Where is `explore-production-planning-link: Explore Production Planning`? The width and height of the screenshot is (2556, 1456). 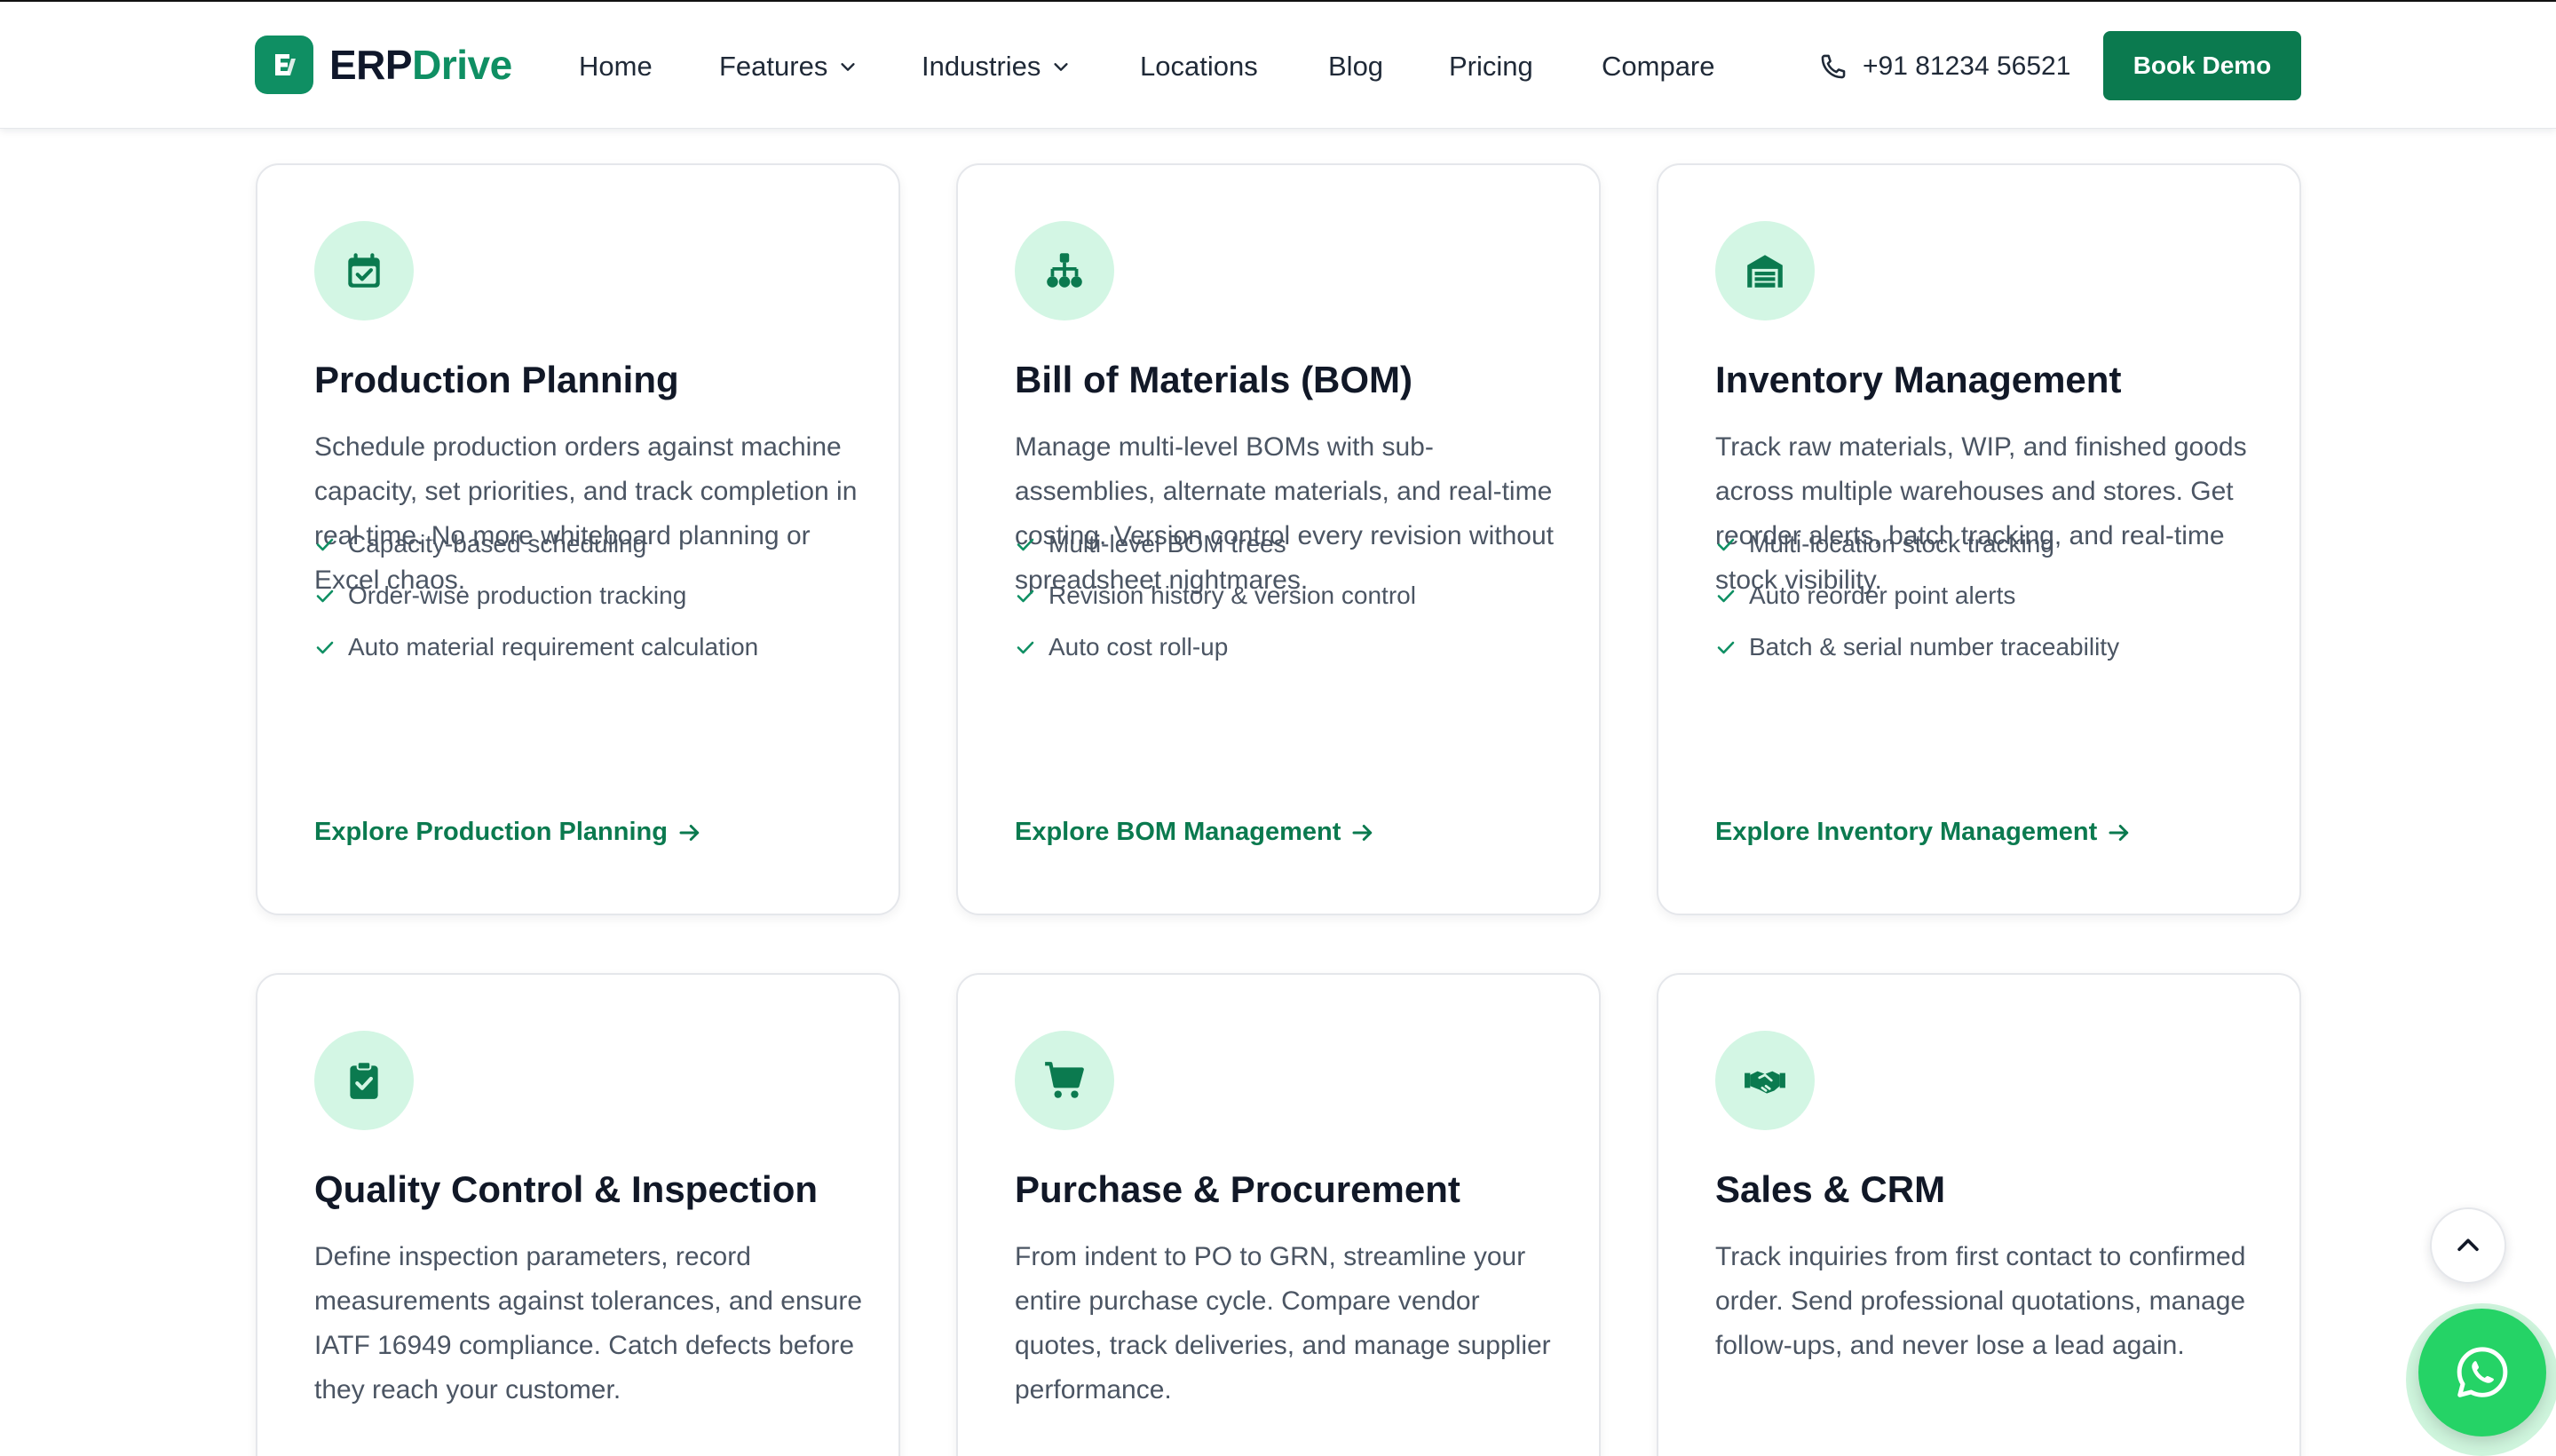 explore-production-planning-link: Explore Production Planning is located at coordinates (508, 832).